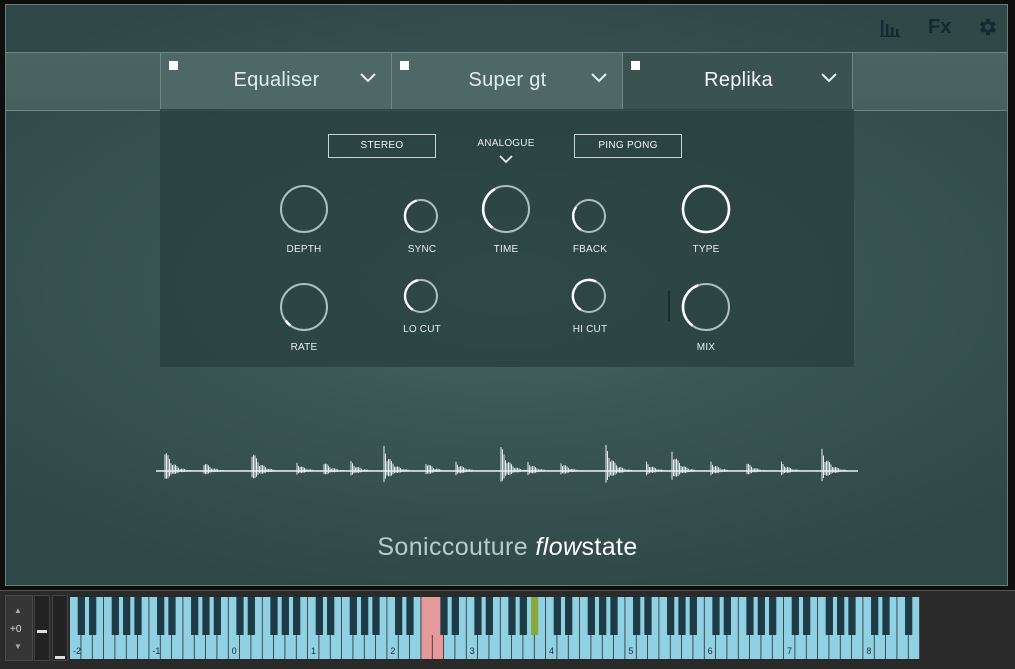  I want to click on stereo-button: STEREO, so click(382, 146).